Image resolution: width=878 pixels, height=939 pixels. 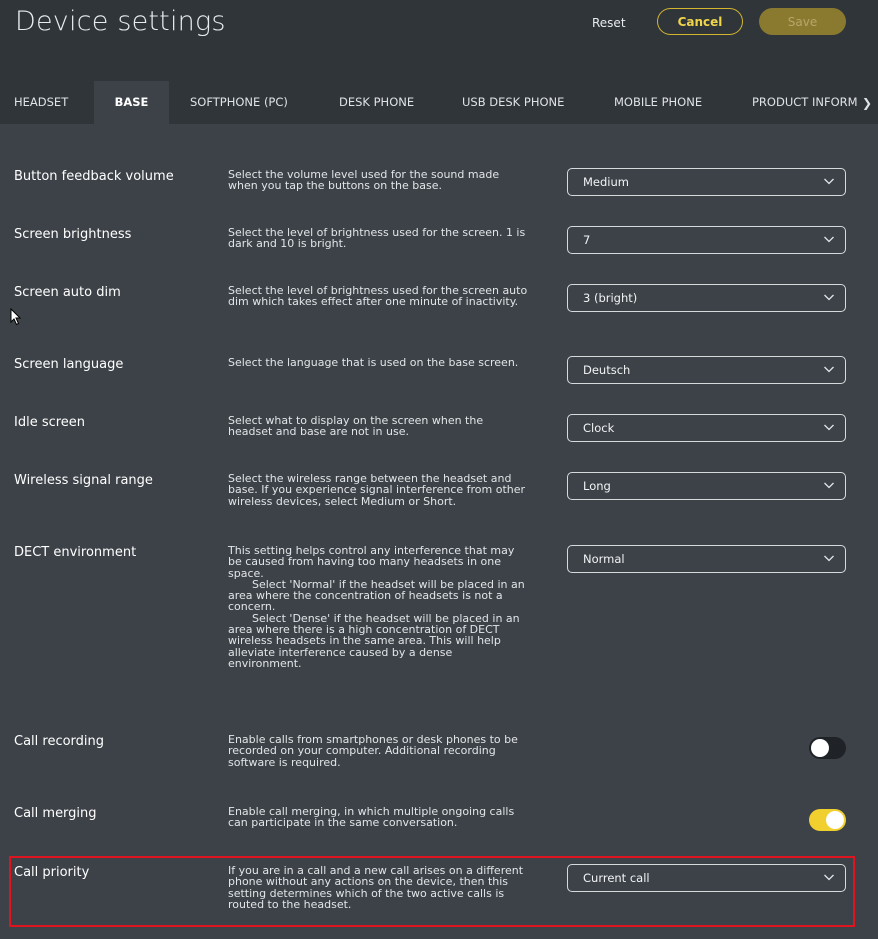 I want to click on select-value: Long, so click(x=597, y=486).